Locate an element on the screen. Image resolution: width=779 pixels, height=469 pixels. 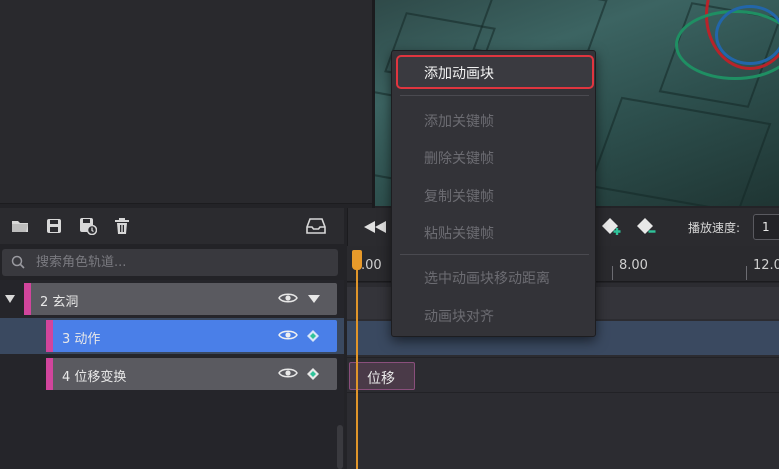
menu-item-copy-keyframe: 复制关键帧 is located at coordinates (494, 195).